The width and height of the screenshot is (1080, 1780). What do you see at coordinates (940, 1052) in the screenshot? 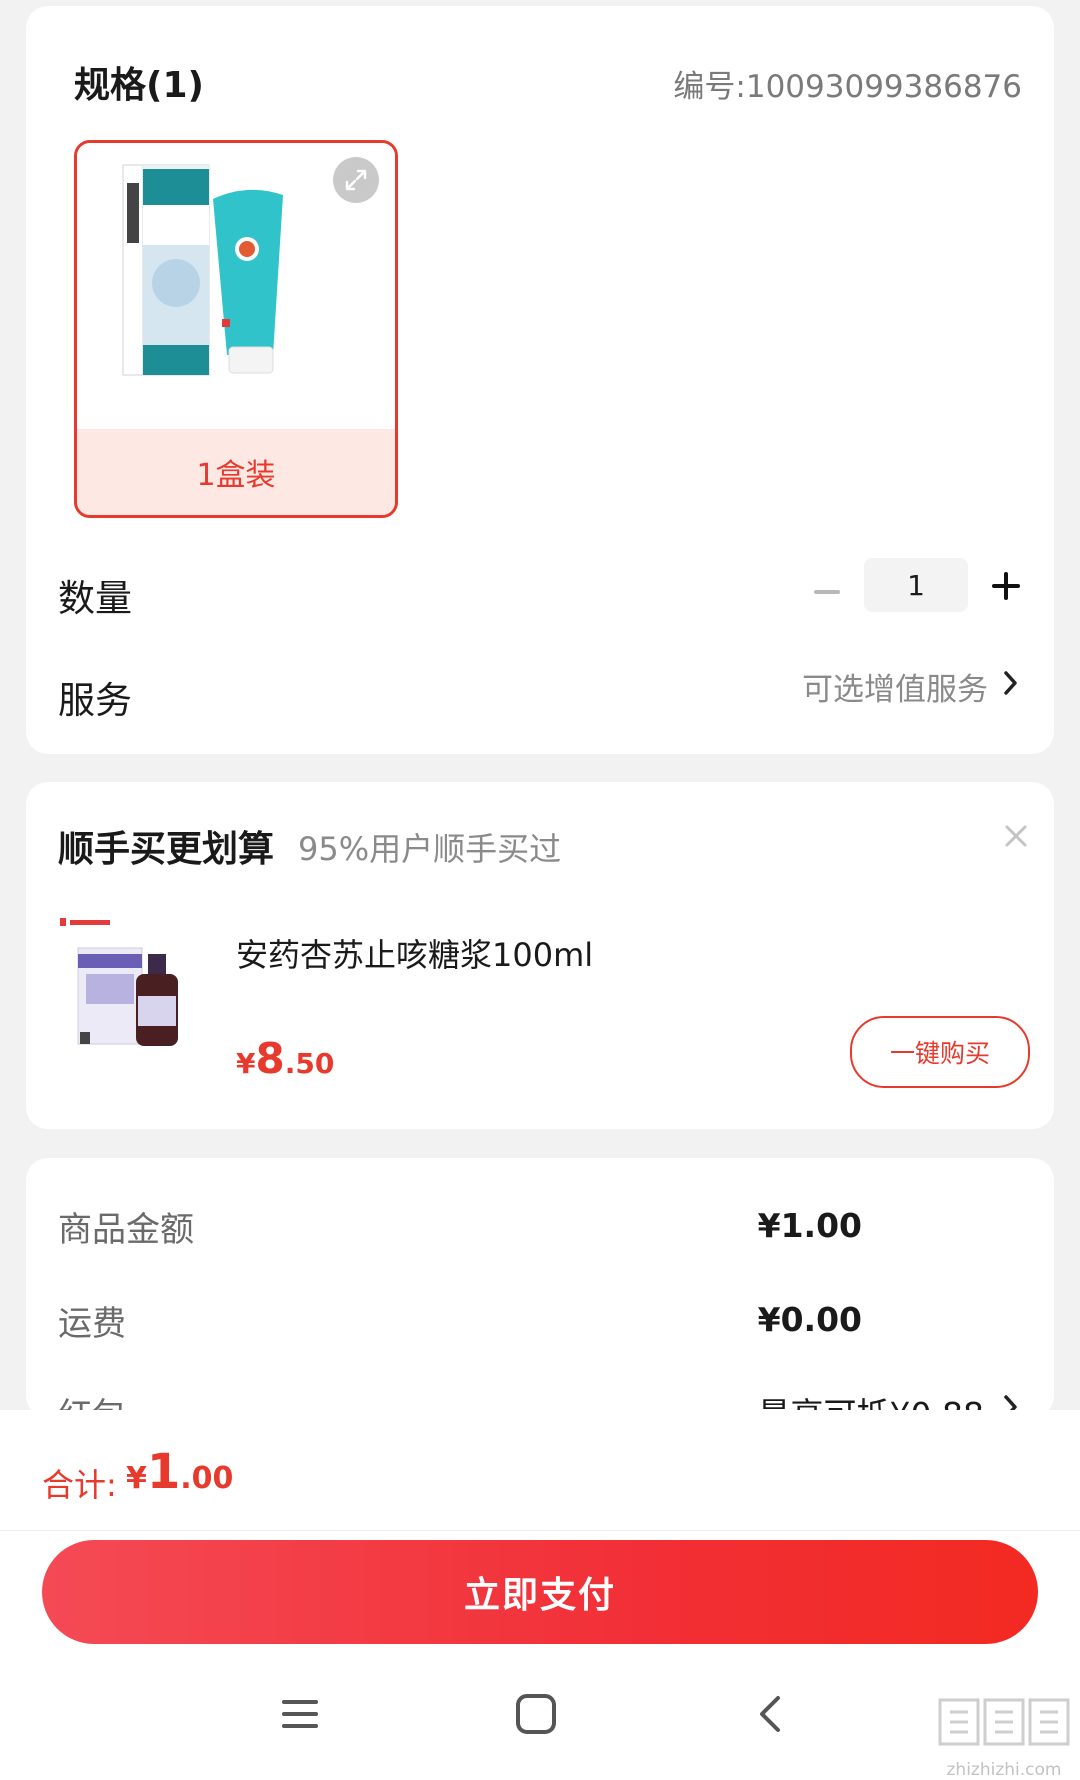
I see `one-click-buy-button: 一键购买` at bounding box center [940, 1052].